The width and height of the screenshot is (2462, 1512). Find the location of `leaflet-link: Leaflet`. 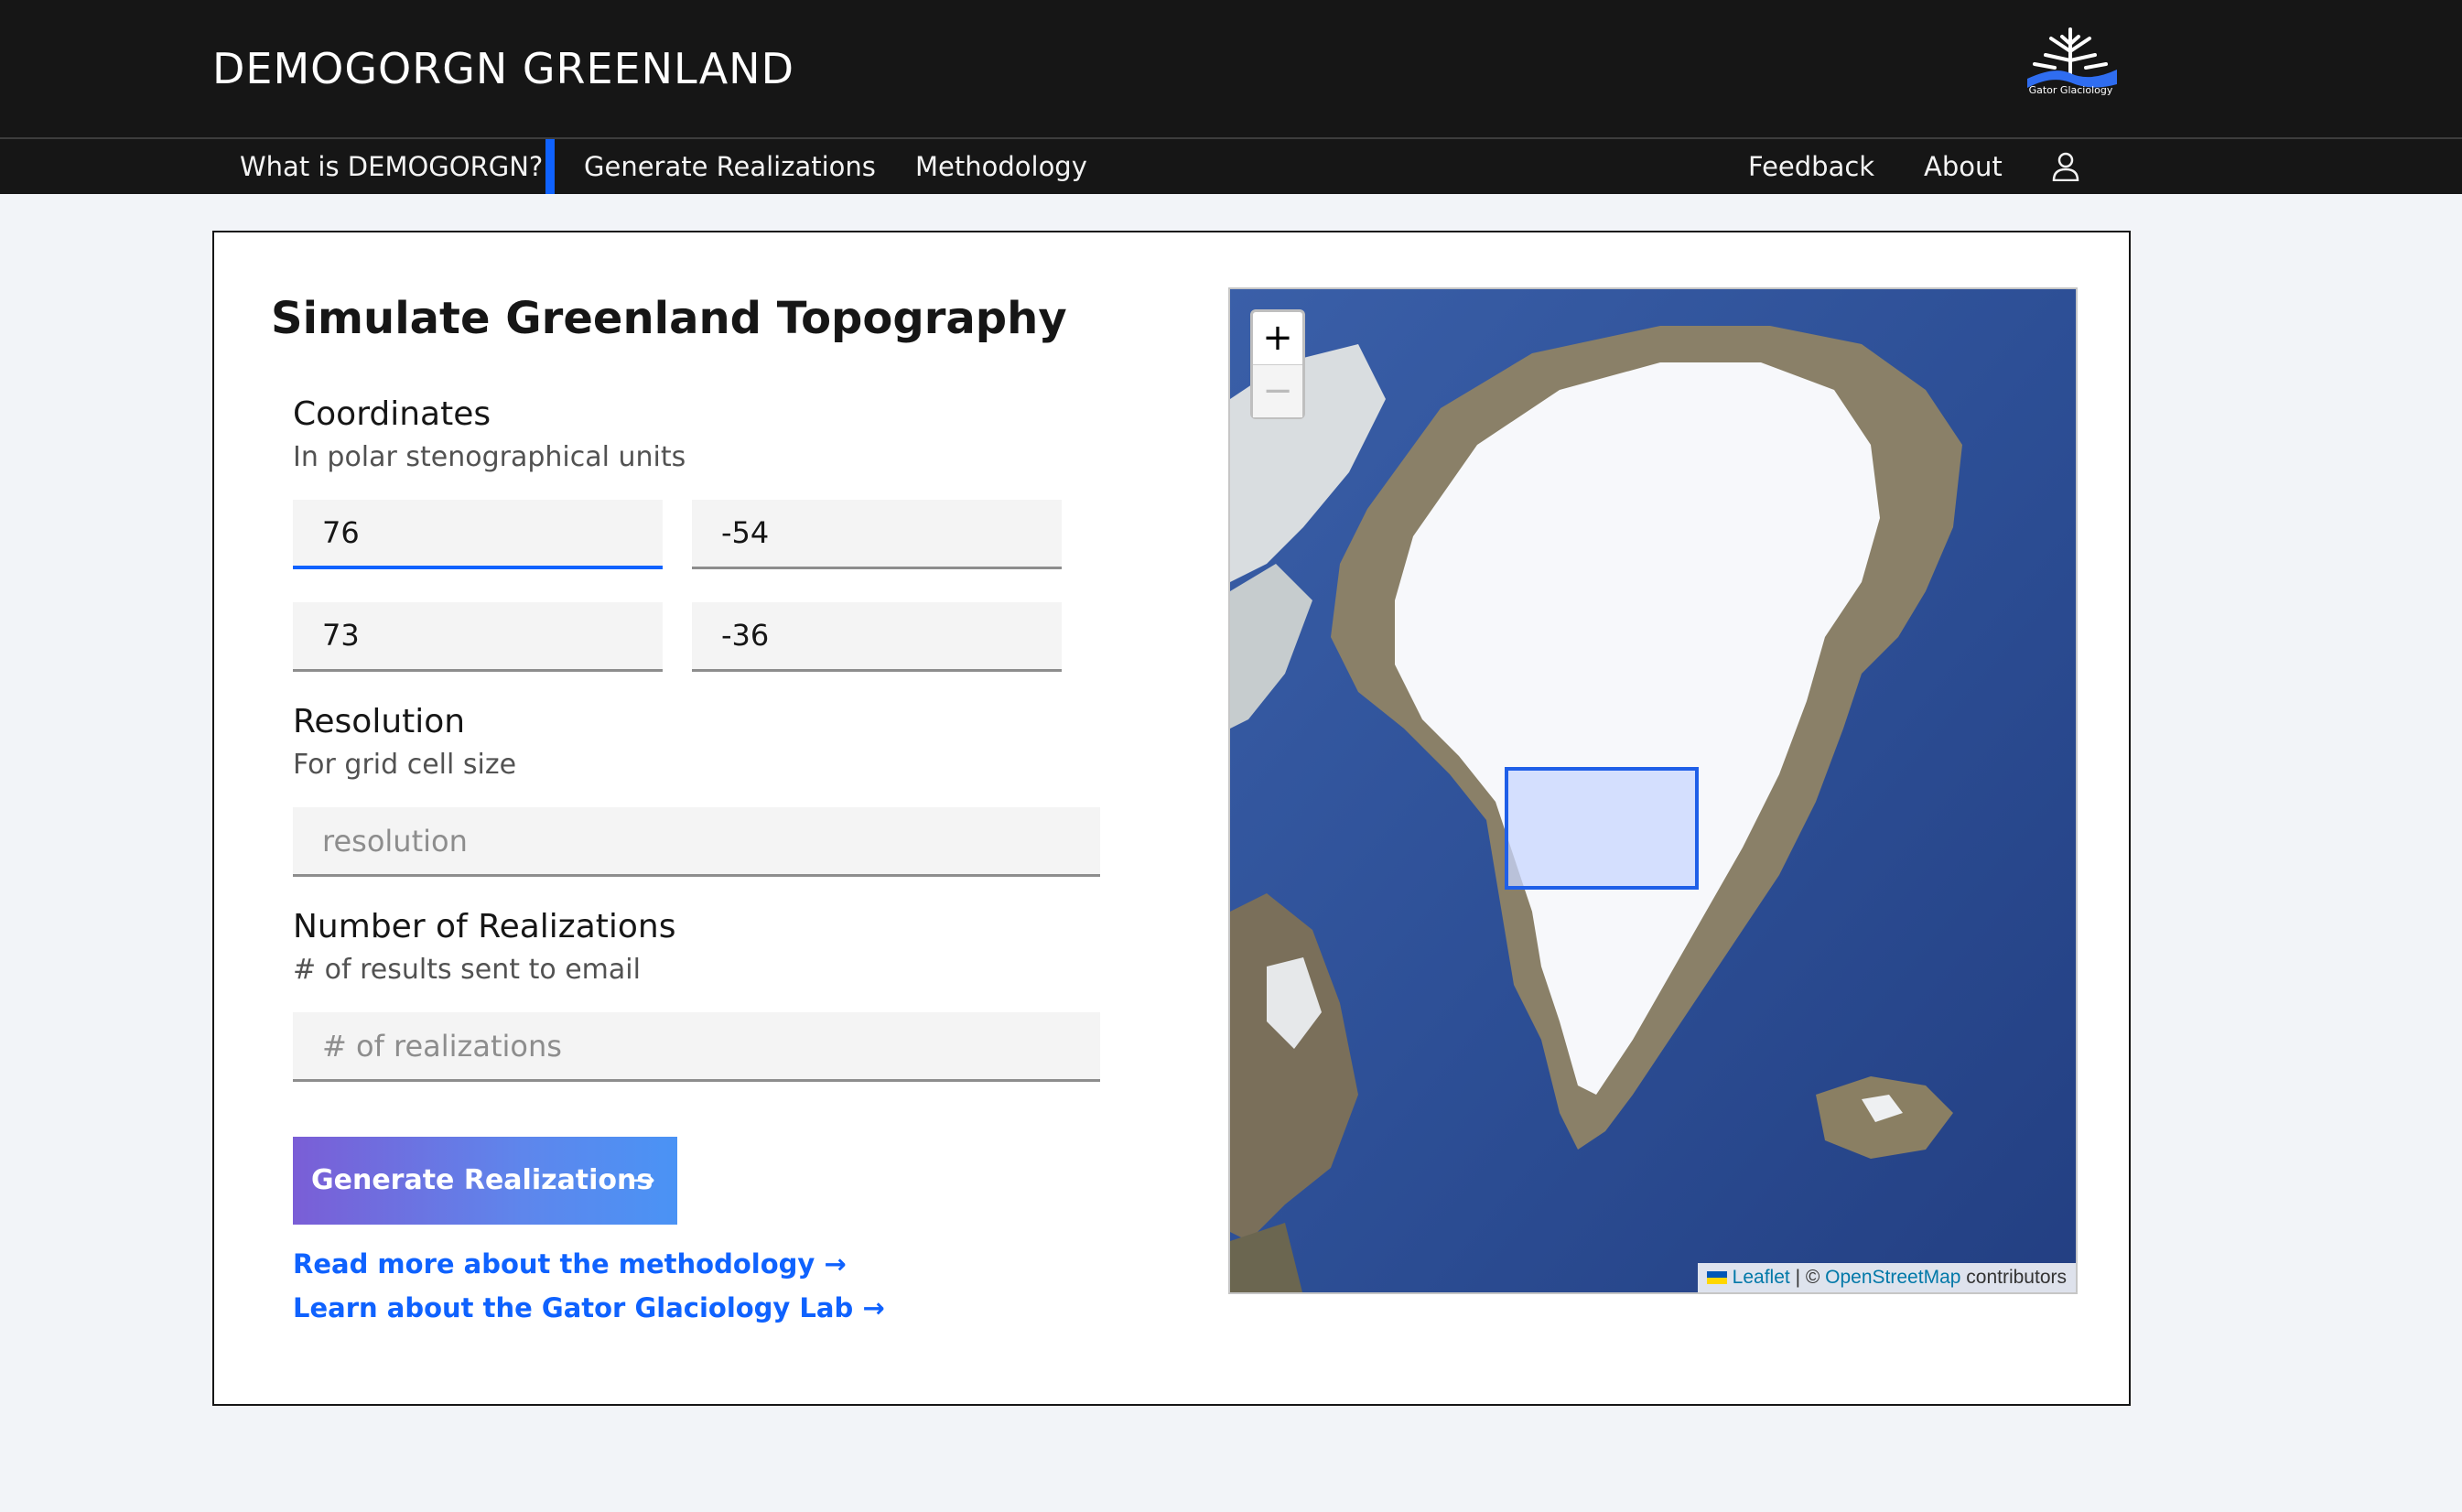

leaflet-link: Leaflet is located at coordinates (1761, 1277).